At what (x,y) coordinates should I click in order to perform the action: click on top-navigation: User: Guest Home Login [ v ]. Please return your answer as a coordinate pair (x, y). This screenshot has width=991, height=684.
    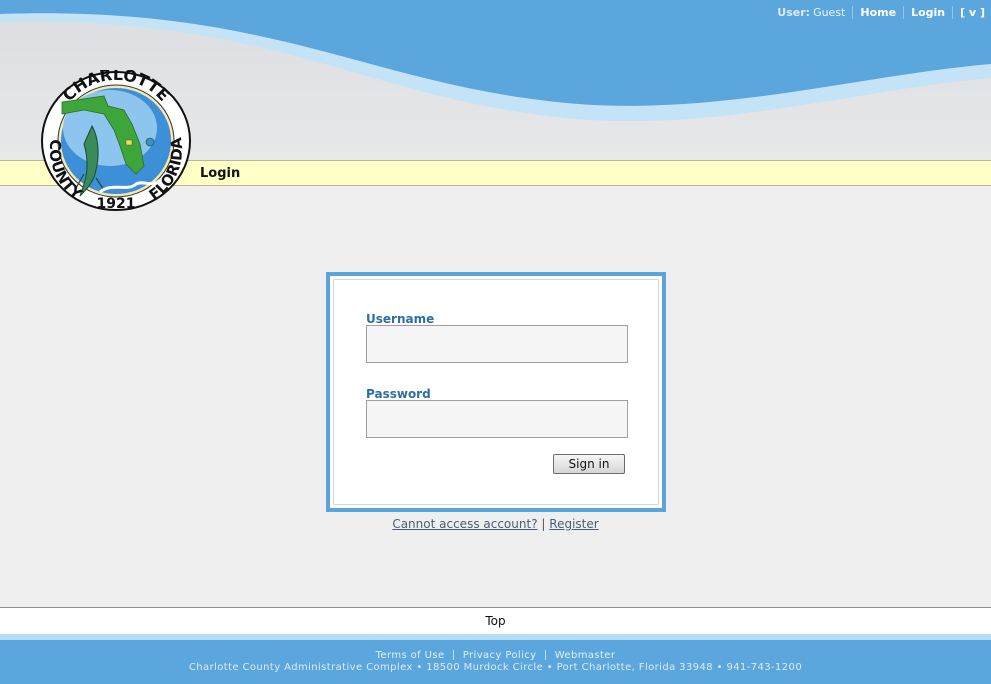
    Looking at the image, I should click on (881, 12).